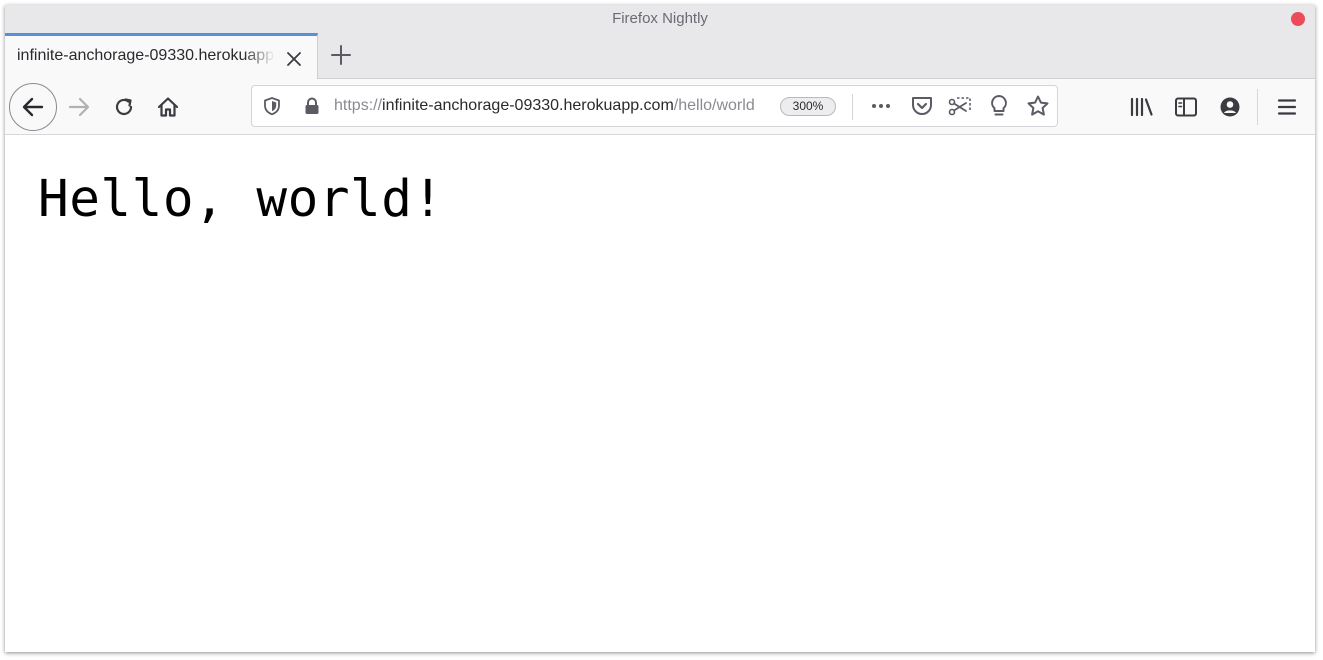 The height and width of the screenshot is (660, 1323). I want to click on back-button, so click(33, 107).